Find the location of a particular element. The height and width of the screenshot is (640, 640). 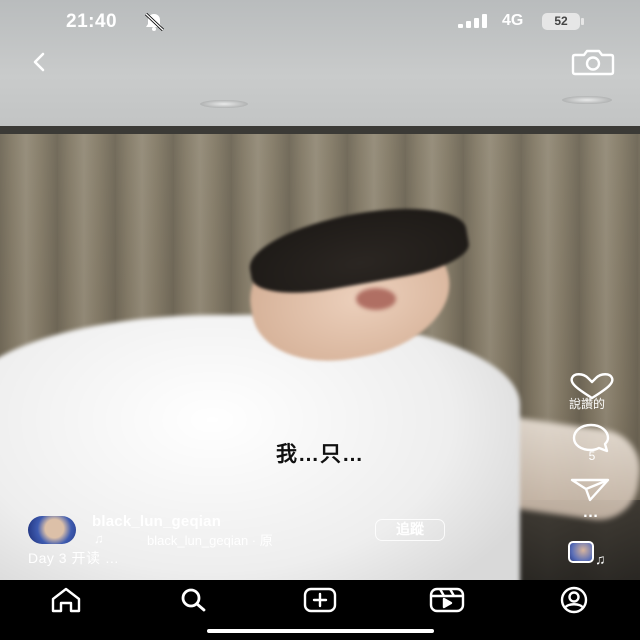

curtain-rail is located at coordinates (320, 130).